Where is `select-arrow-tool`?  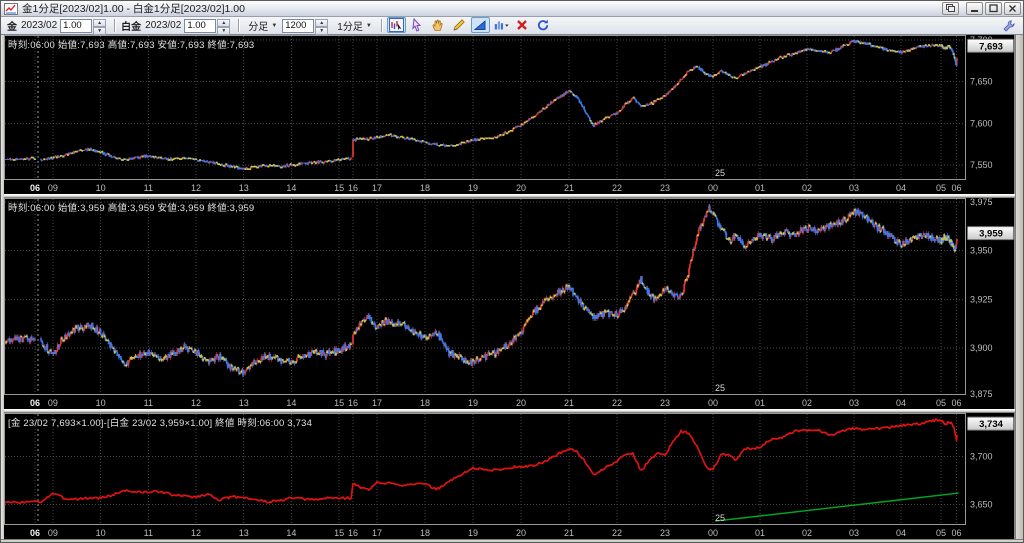 select-arrow-tool is located at coordinates (417, 25).